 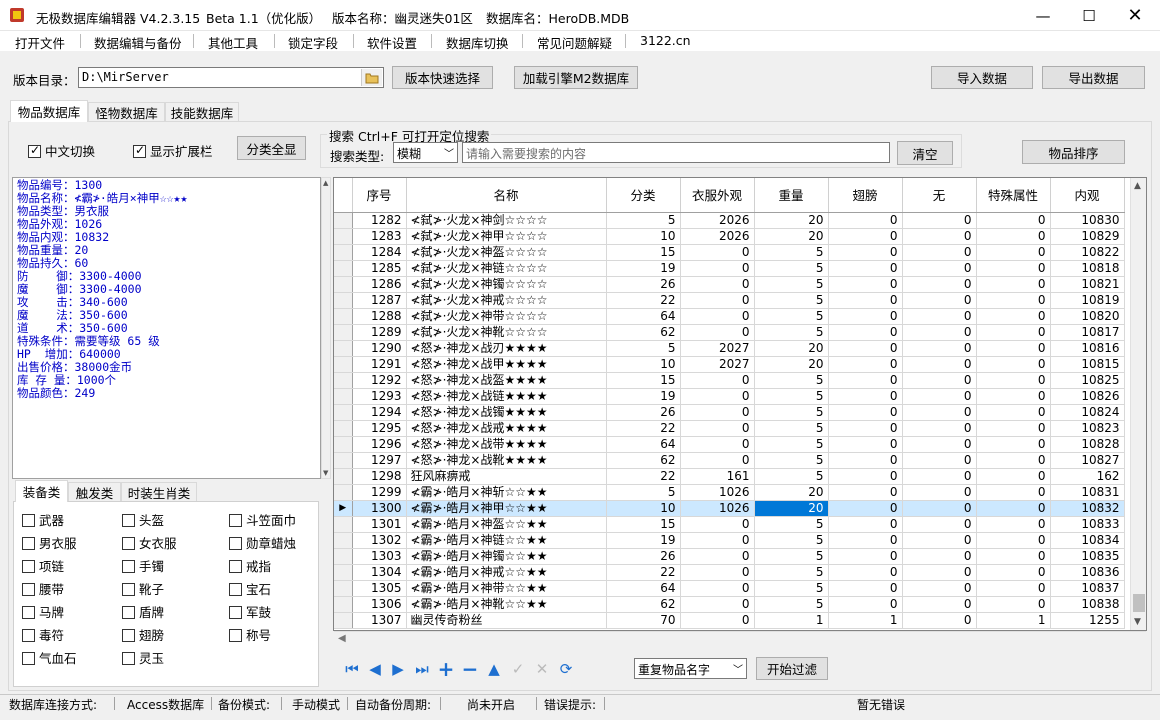 What do you see at coordinates (729, 476) in the screenshot?
I see `table-row: 1298 狂风麻痹戒 22 161 5 0 0 0 162` at bounding box center [729, 476].